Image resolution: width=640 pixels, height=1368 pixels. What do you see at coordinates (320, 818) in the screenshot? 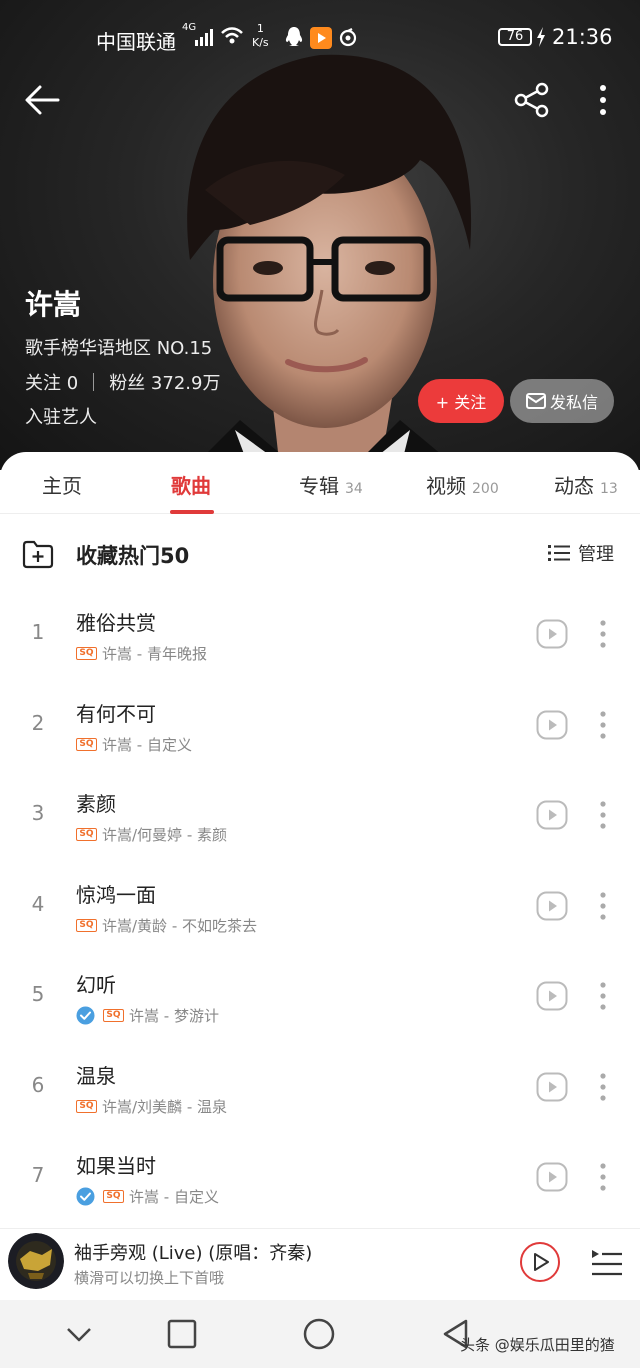
I see `song-row: 3 素颜 SQ 许嵩/何曼婷 - 素颜` at bounding box center [320, 818].